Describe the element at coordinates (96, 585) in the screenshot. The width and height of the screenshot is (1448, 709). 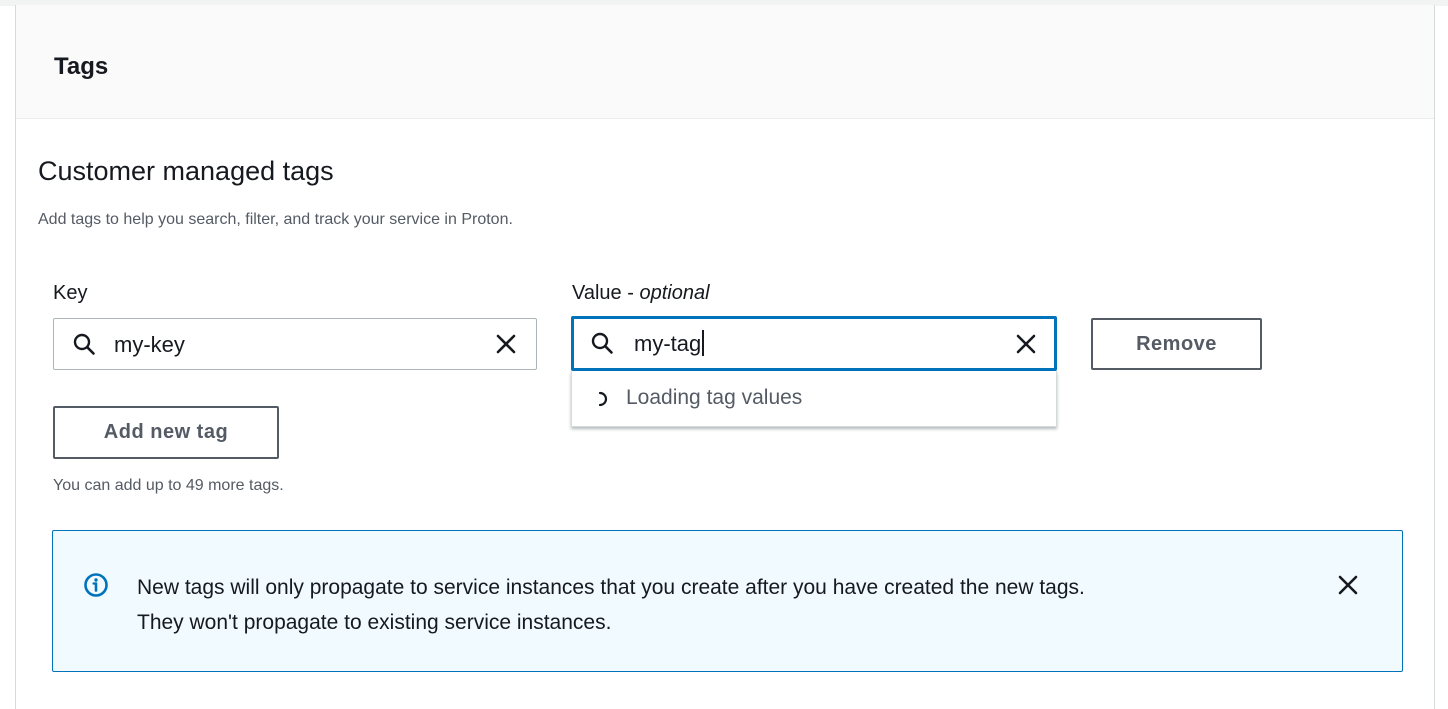
I see `info-icon` at that location.